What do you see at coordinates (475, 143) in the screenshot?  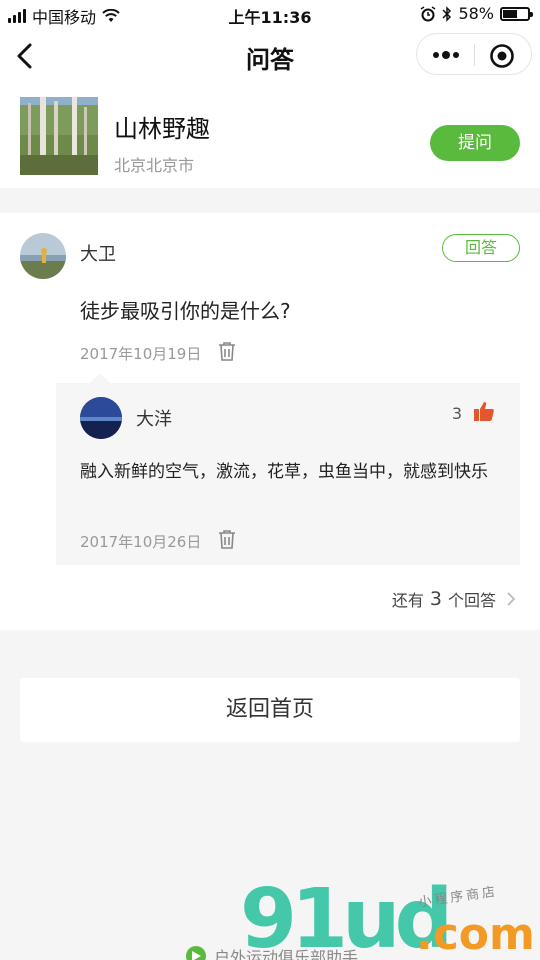 I see `ask-question-button: 提问` at bounding box center [475, 143].